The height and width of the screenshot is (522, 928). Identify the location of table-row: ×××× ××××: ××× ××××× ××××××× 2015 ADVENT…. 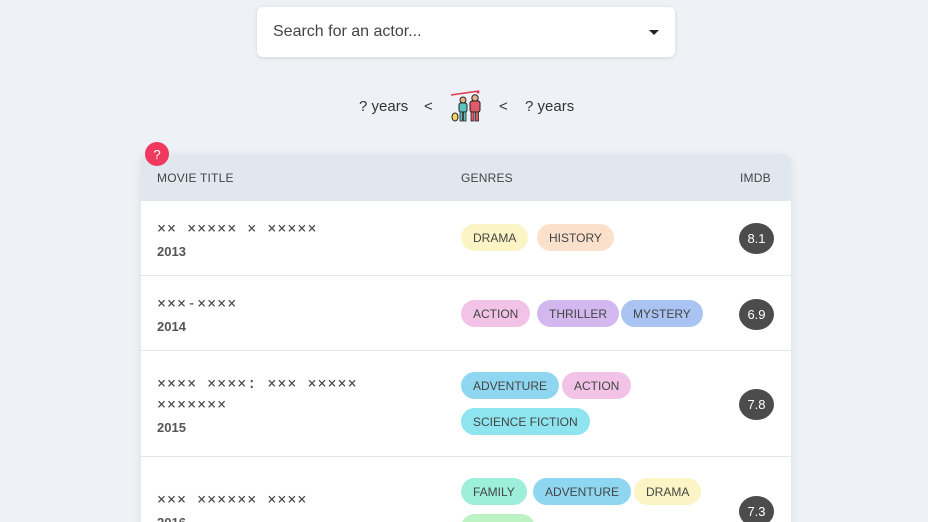
(466, 404).